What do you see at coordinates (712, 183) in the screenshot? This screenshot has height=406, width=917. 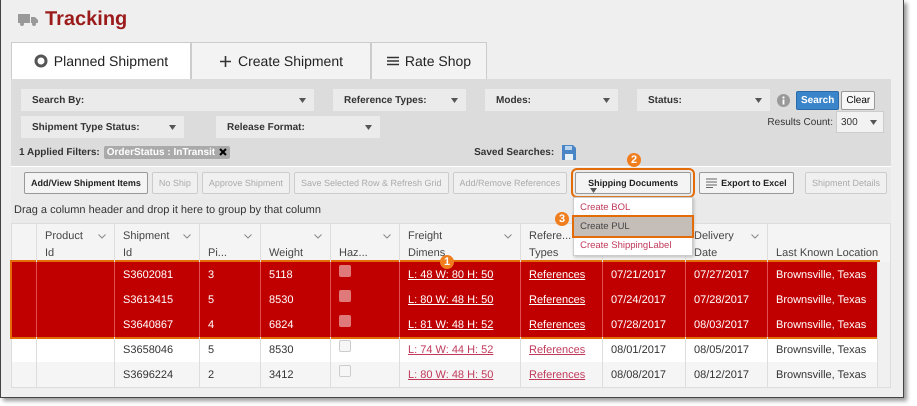 I see `list-icon` at bounding box center [712, 183].